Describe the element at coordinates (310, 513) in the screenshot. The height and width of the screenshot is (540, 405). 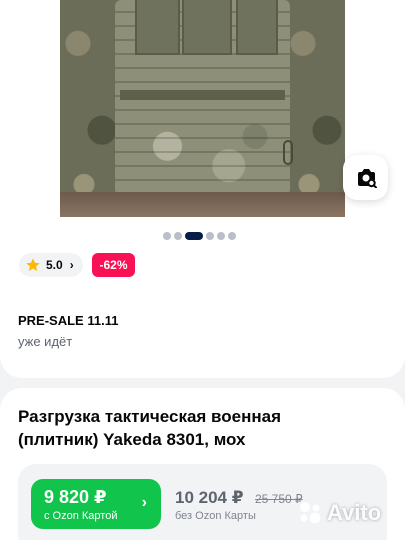
I see `avito-logo-icon` at that location.